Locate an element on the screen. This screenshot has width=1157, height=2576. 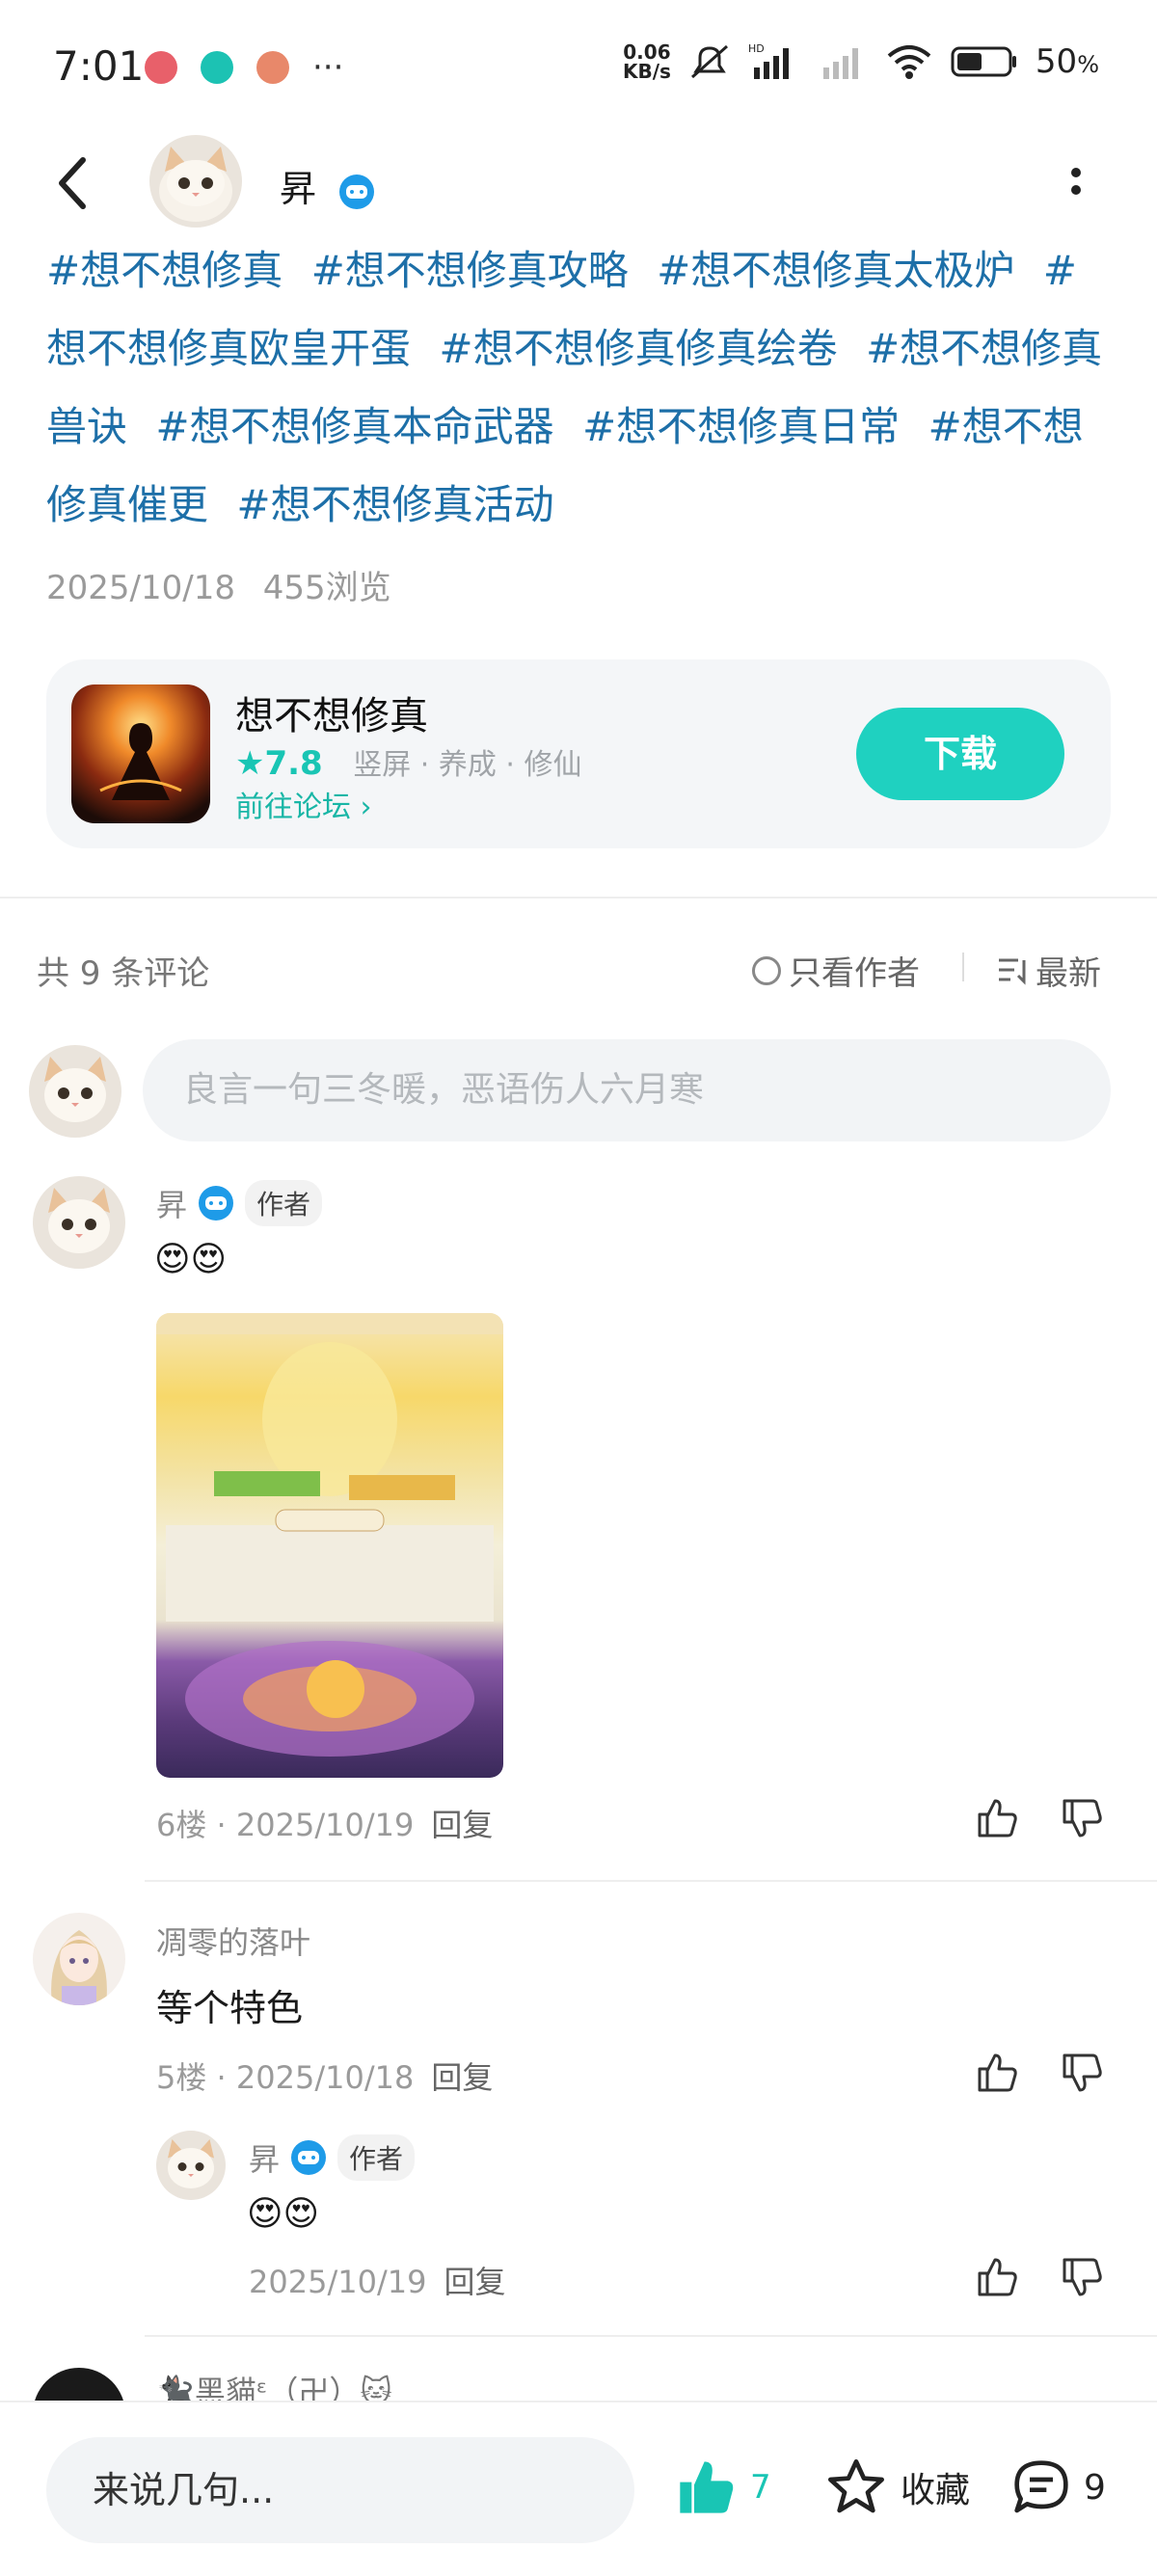
my-avatar is located at coordinates (75, 1092).